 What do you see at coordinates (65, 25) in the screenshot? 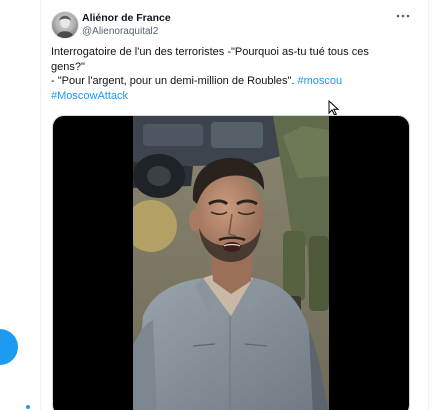
I see `avatar` at bounding box center [65, 25].